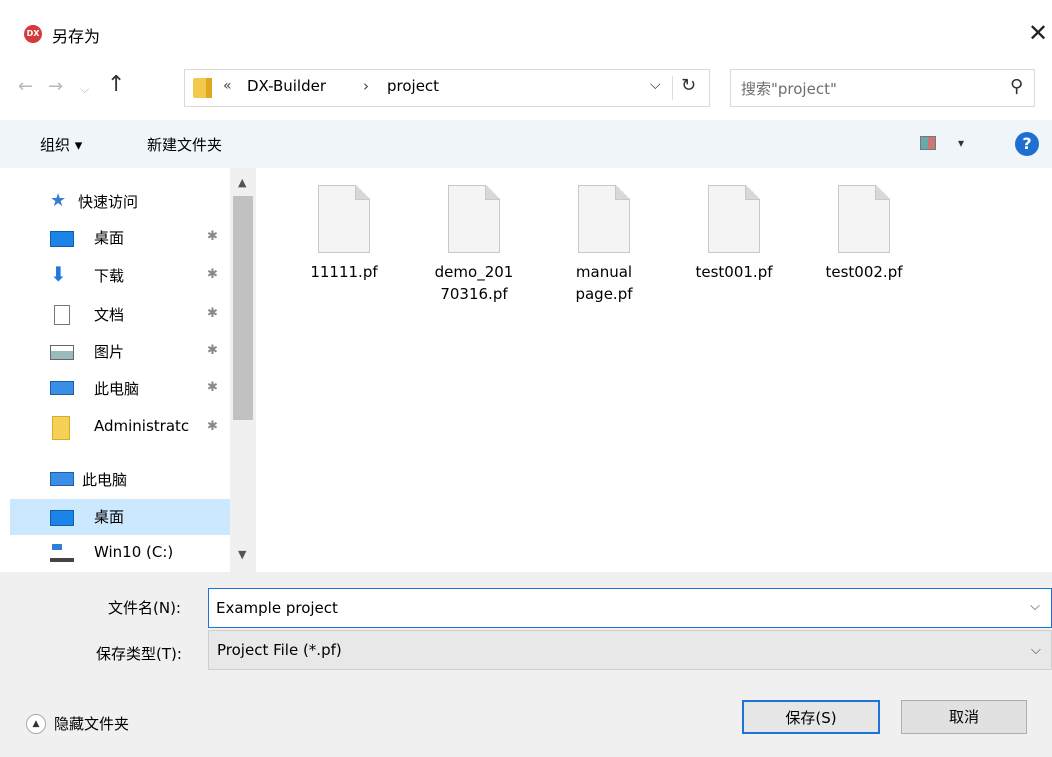 The width and height of the screenshot is (1052, 757). What do you see at coordinates (242, 182) in the screenshot?
I see `scroll-up-icon: ▲` at bounding box center [242, 182].